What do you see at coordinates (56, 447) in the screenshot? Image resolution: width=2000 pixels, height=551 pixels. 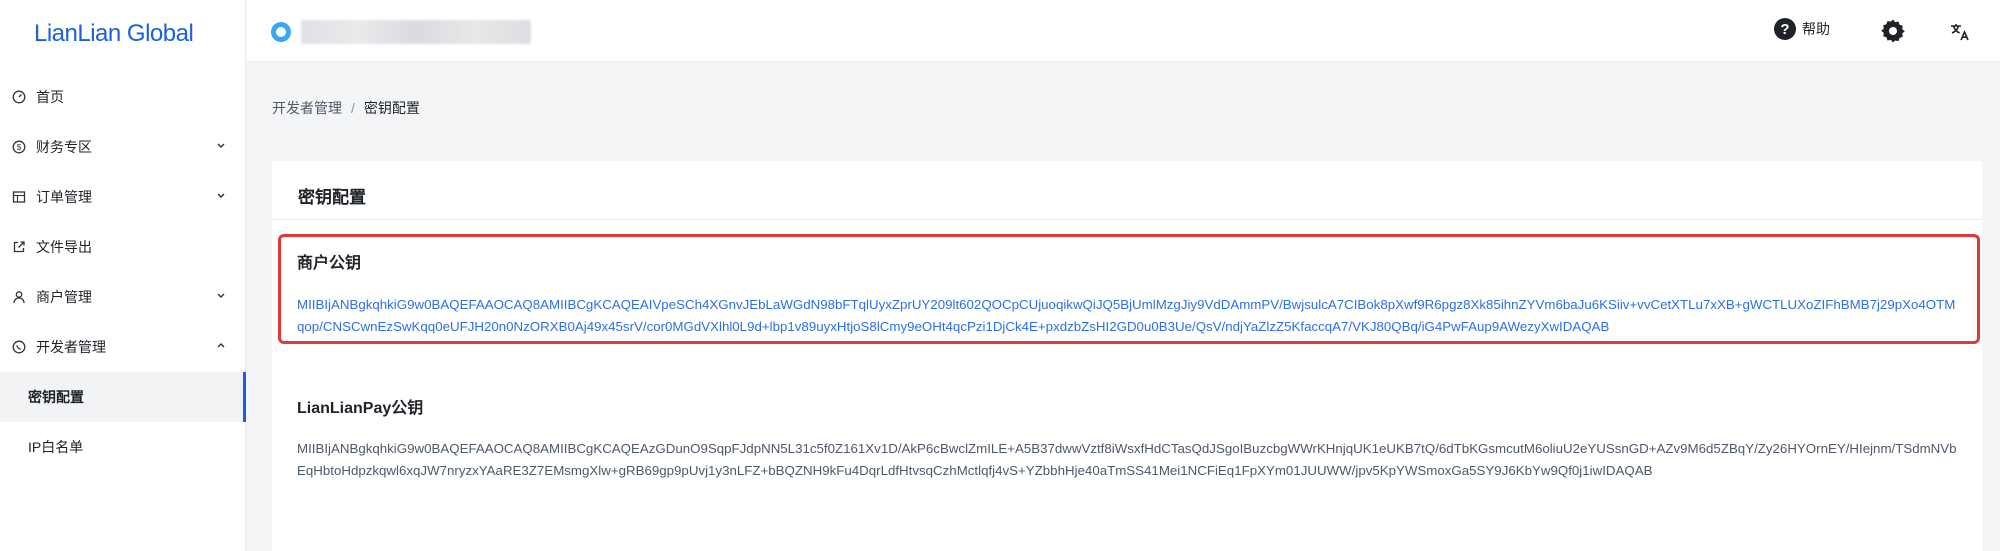 I see `sidebar-item-label: IP白名单` at bounding box center [56, 447].